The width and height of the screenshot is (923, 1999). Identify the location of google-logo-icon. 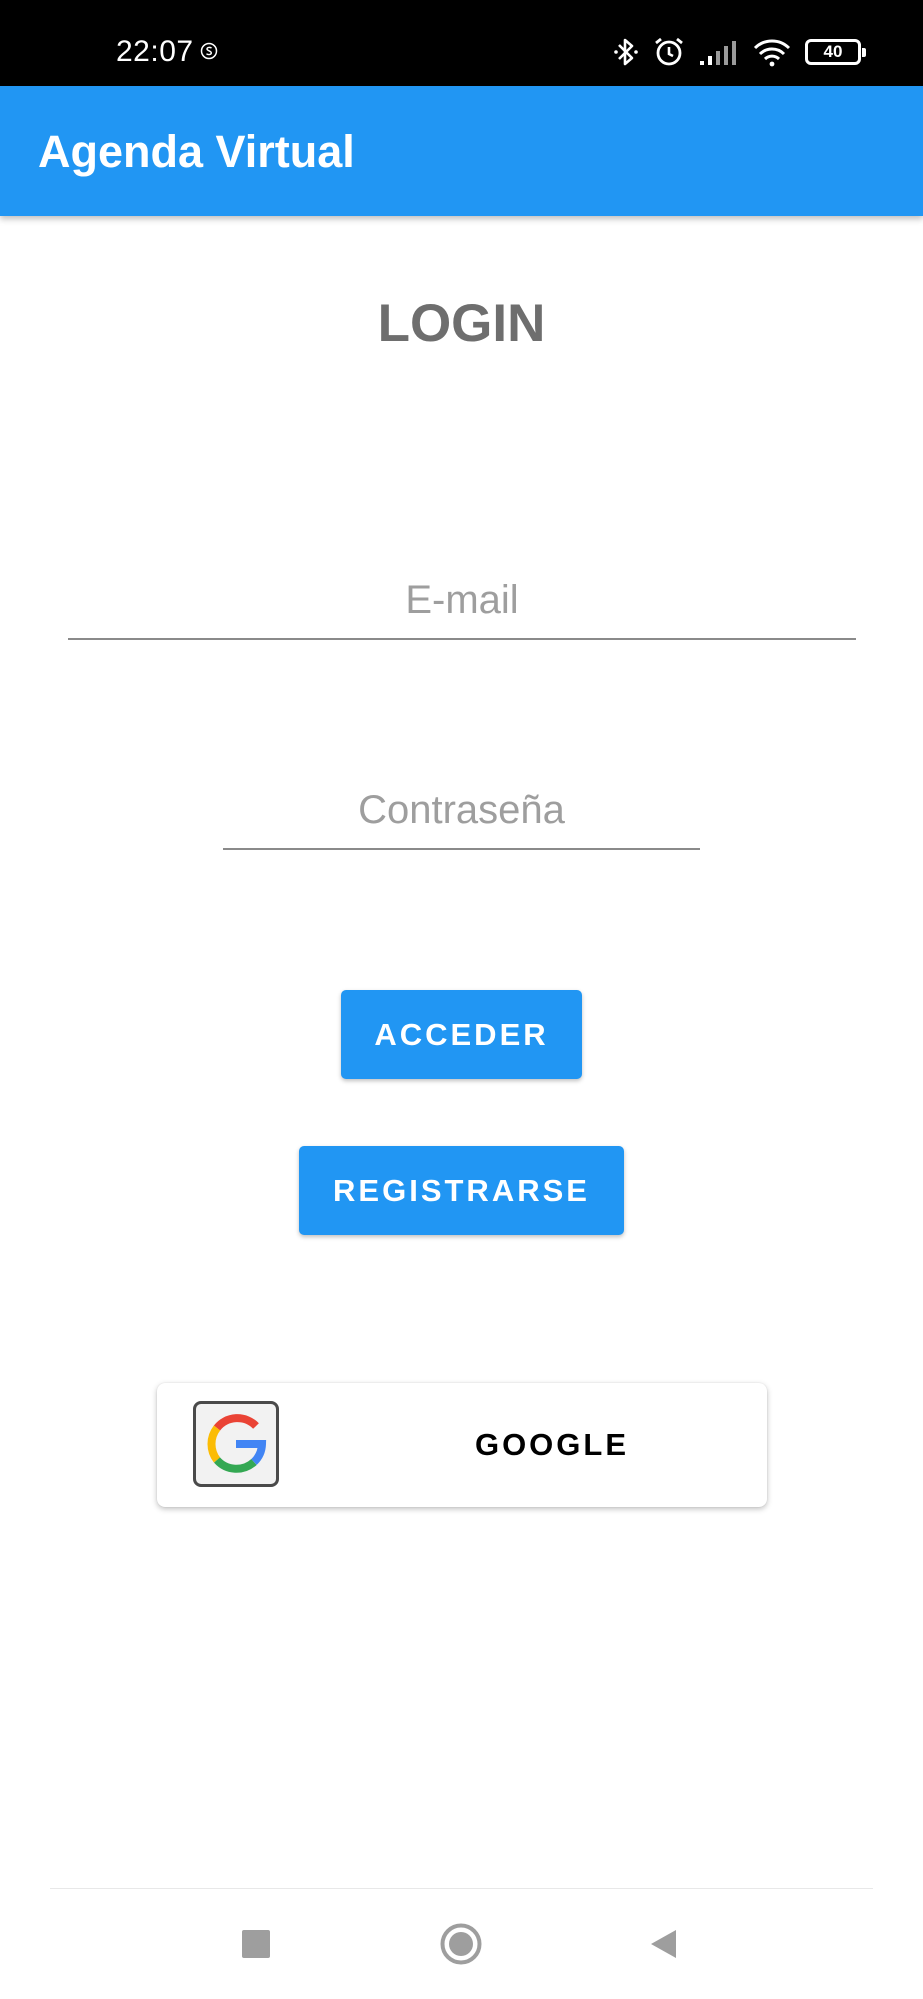
(236, 1444).